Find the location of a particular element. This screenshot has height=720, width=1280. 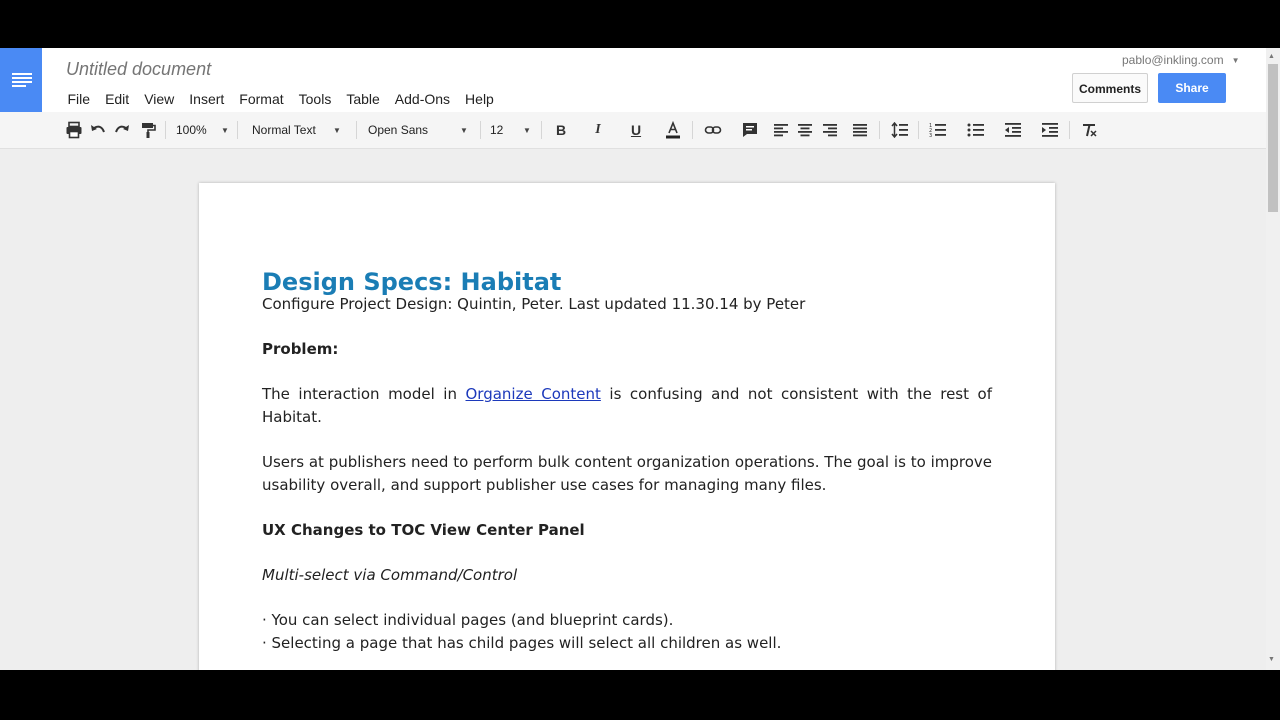

share-button: Share is located at coordinates (1192, 88).